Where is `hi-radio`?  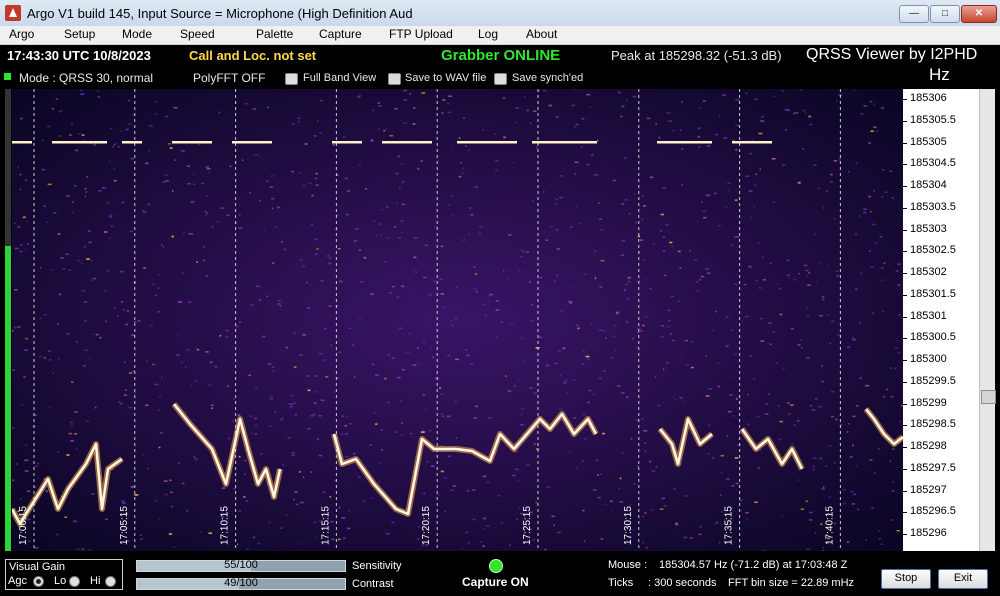
hi-radio is located at coordinates (110, 581).